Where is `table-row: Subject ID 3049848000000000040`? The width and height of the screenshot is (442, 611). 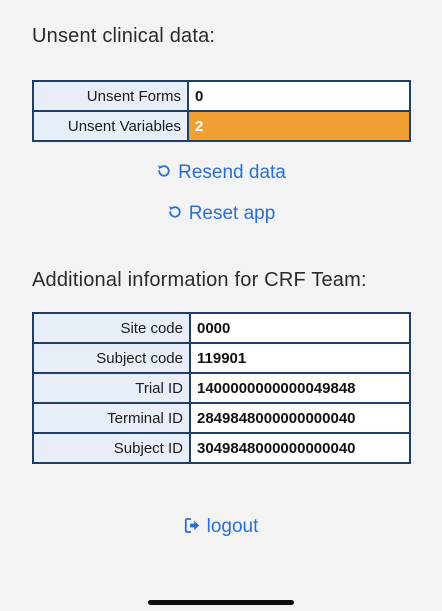
table-row: Subject ID 3049848000000000040 is located at coordinates (221, 448).